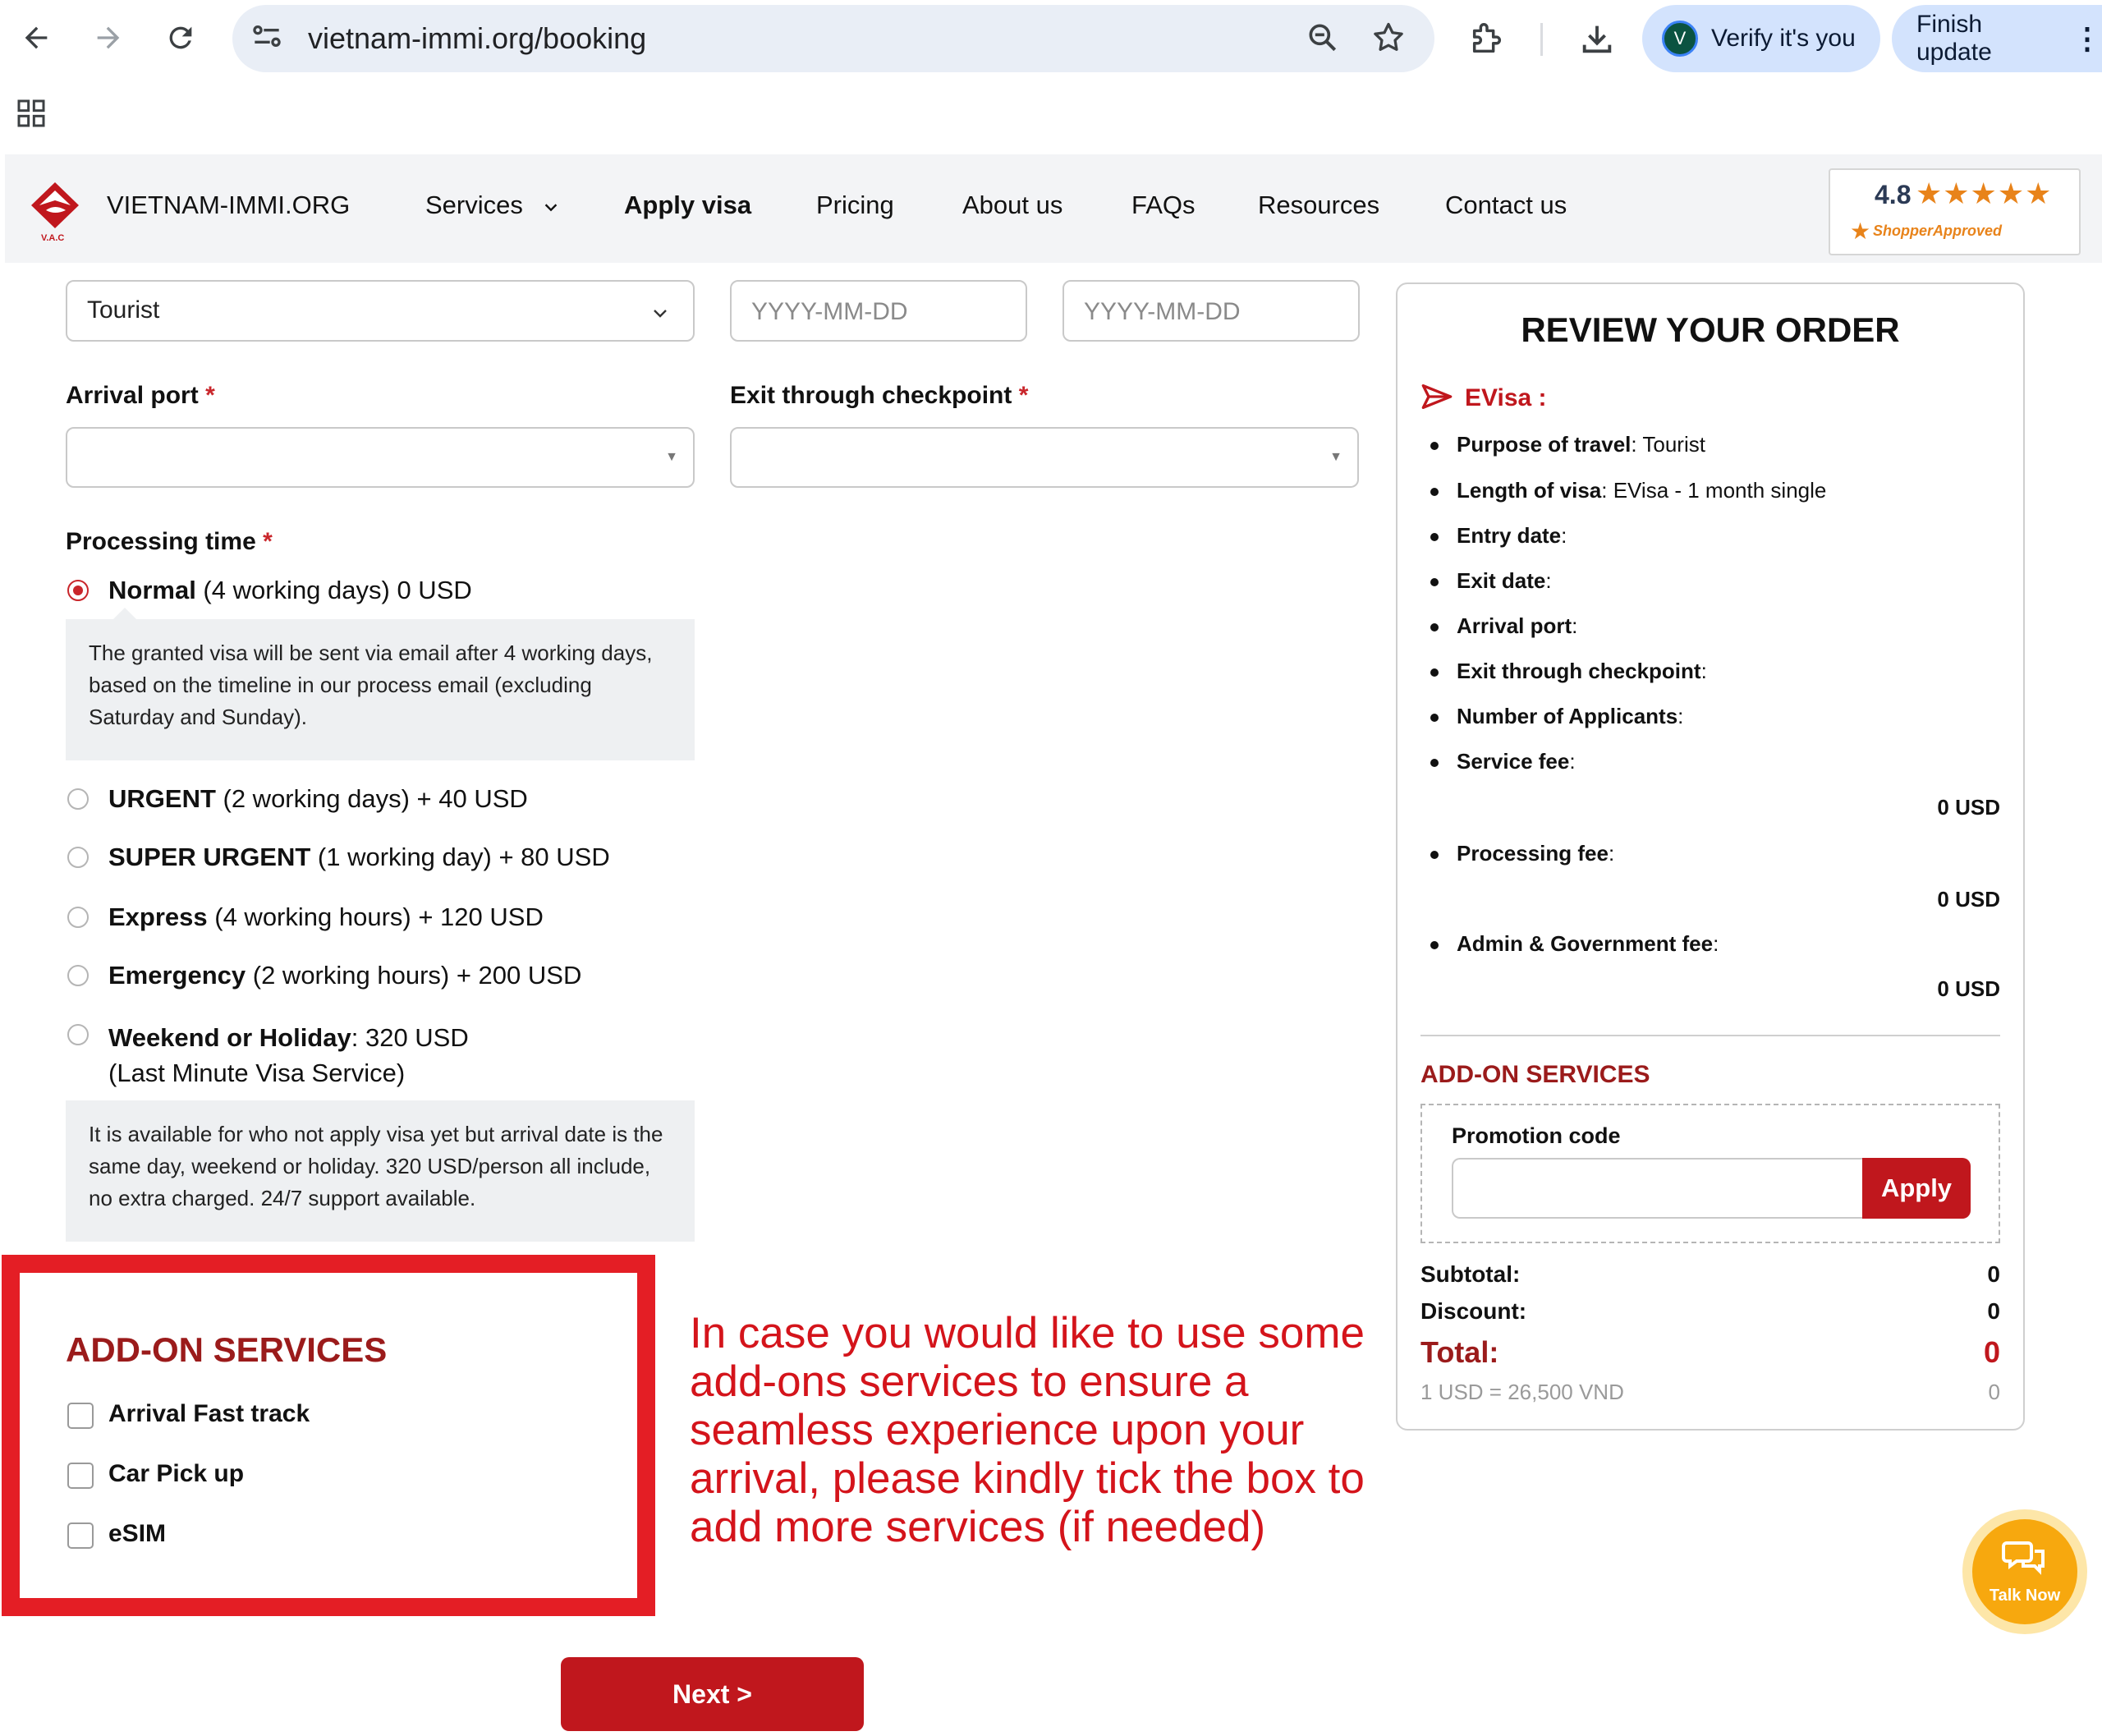 The width and height of the screenshot is (2102, 1736). I want to click on row-key: Length of visa, so click(1529, 491).